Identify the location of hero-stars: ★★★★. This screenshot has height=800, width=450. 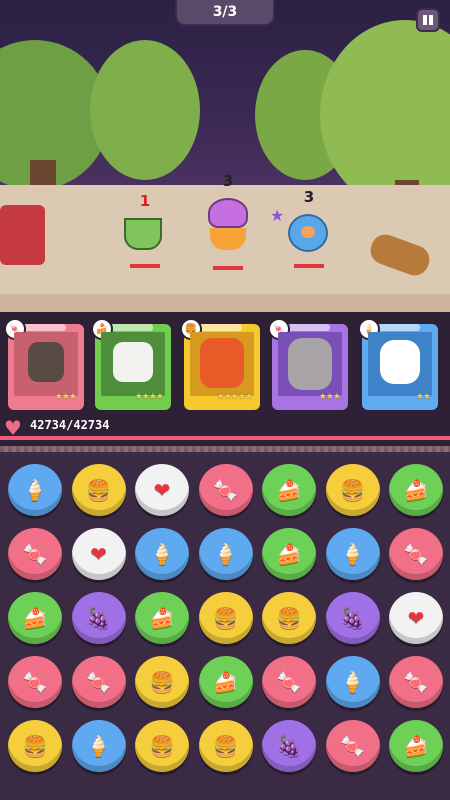
(149, 397).